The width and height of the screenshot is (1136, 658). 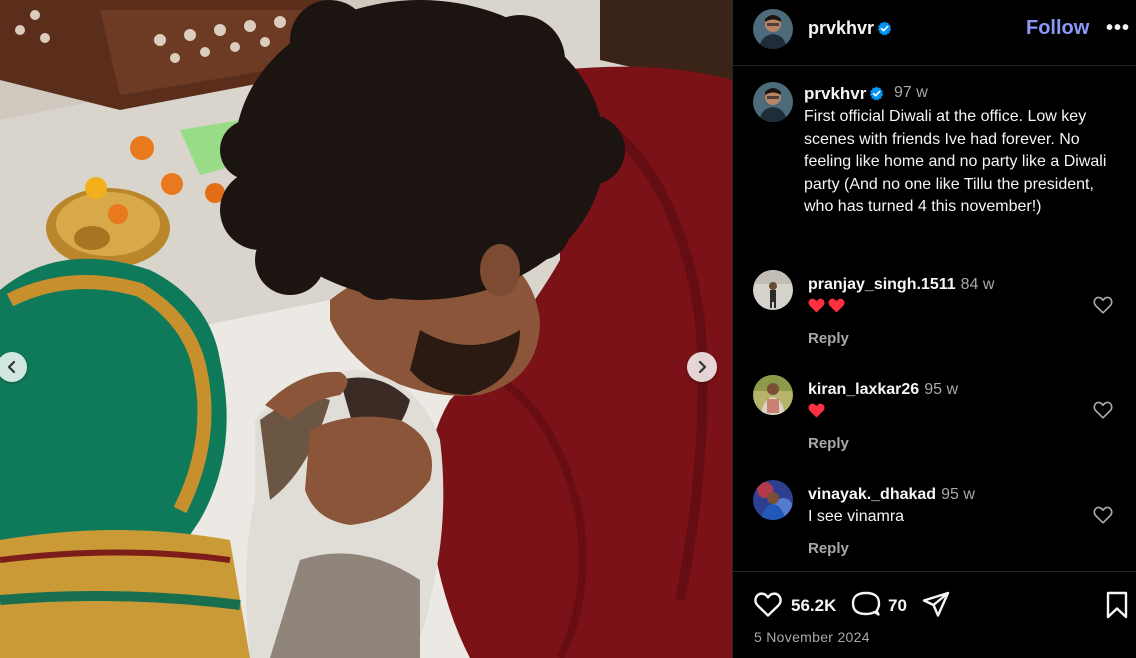 I want to click on comment-item: pranjay_singh.1511 84 w Reply, so click(x=934, y=320).